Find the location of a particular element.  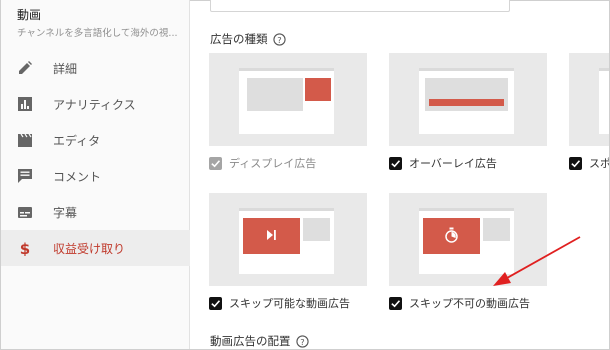

skippable-video-label: スキップ可能な動画広告 is located at coordinates (289, 303).